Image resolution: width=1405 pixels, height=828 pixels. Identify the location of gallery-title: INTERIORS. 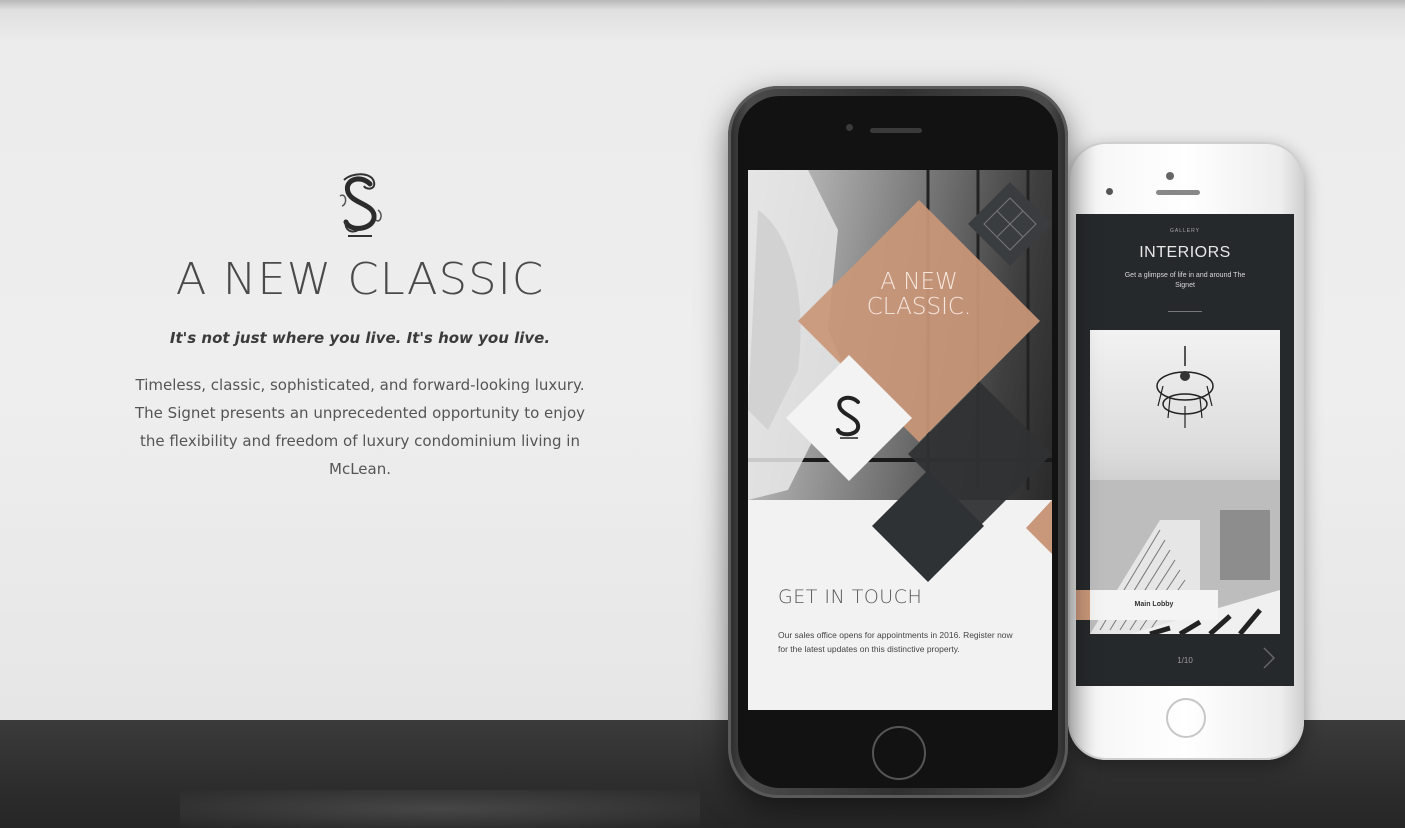
(1185, 252).